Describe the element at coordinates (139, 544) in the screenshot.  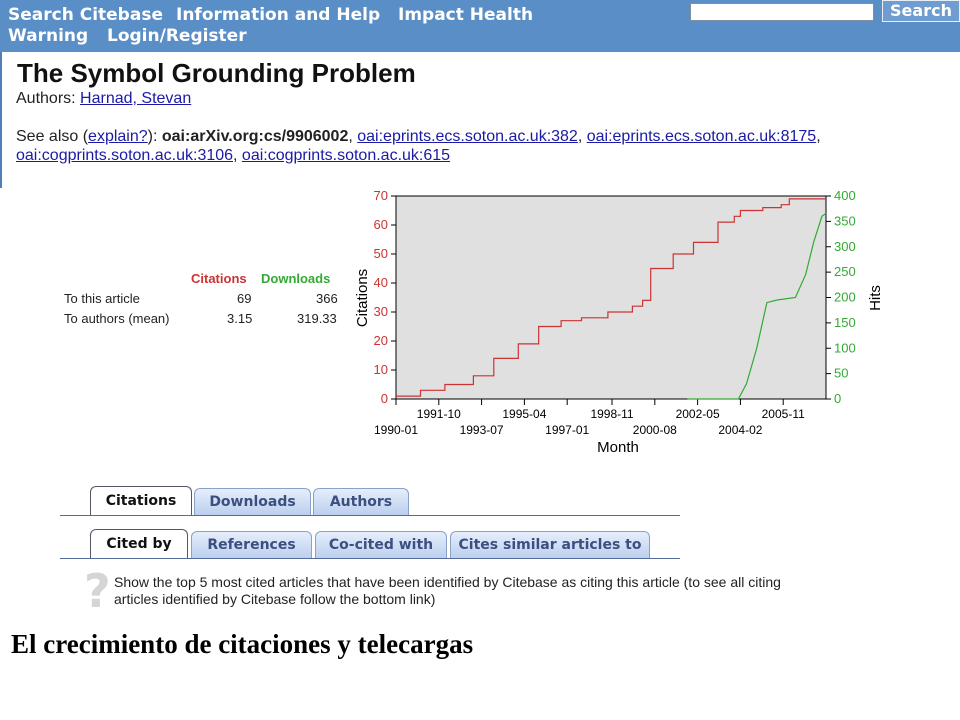
I see `tab-cited-by: Cited by` at that location.